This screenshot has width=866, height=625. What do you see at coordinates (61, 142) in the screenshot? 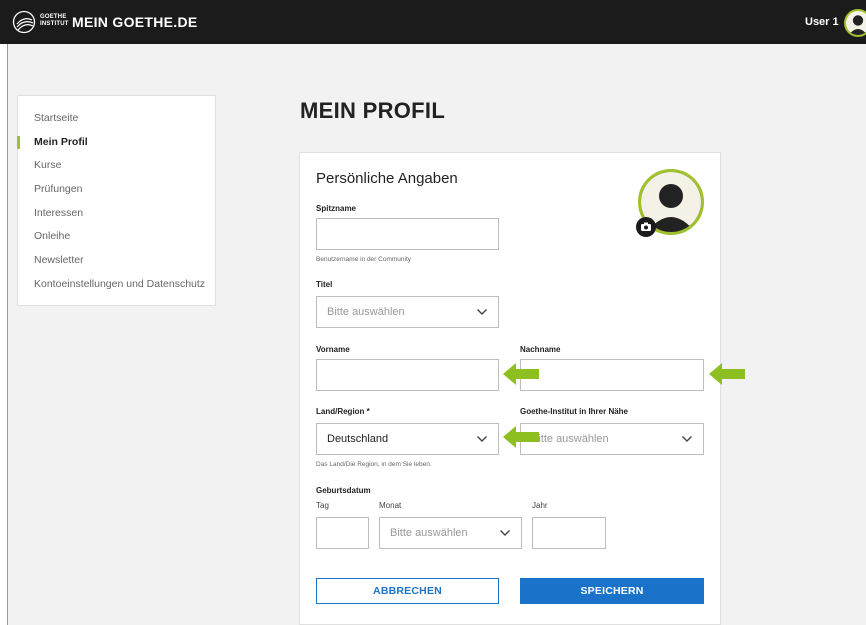
I see `sidebar-item-mein-profil: Mein Profil` at bounding box center [61, 142].